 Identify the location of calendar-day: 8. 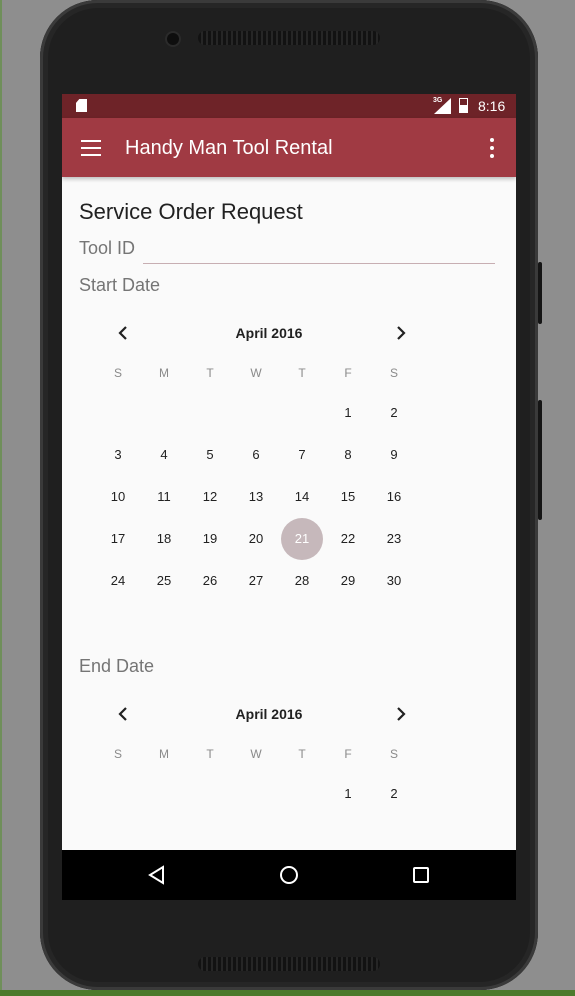
(348, 455).